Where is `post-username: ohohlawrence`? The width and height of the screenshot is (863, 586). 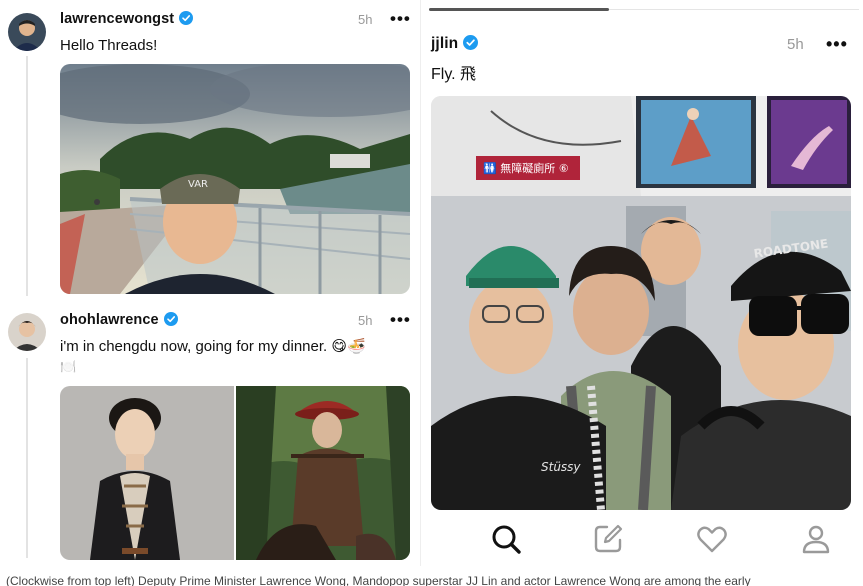
post-username: ohohlawrence is located at coordinates (119, 320).